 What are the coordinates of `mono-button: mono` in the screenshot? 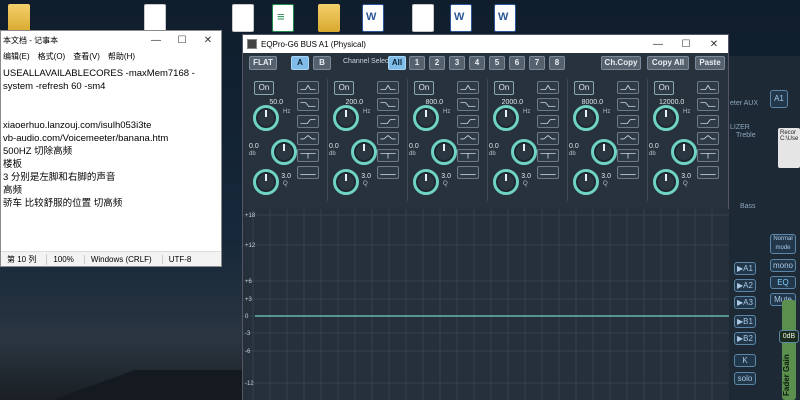 It's located at (783, 265).